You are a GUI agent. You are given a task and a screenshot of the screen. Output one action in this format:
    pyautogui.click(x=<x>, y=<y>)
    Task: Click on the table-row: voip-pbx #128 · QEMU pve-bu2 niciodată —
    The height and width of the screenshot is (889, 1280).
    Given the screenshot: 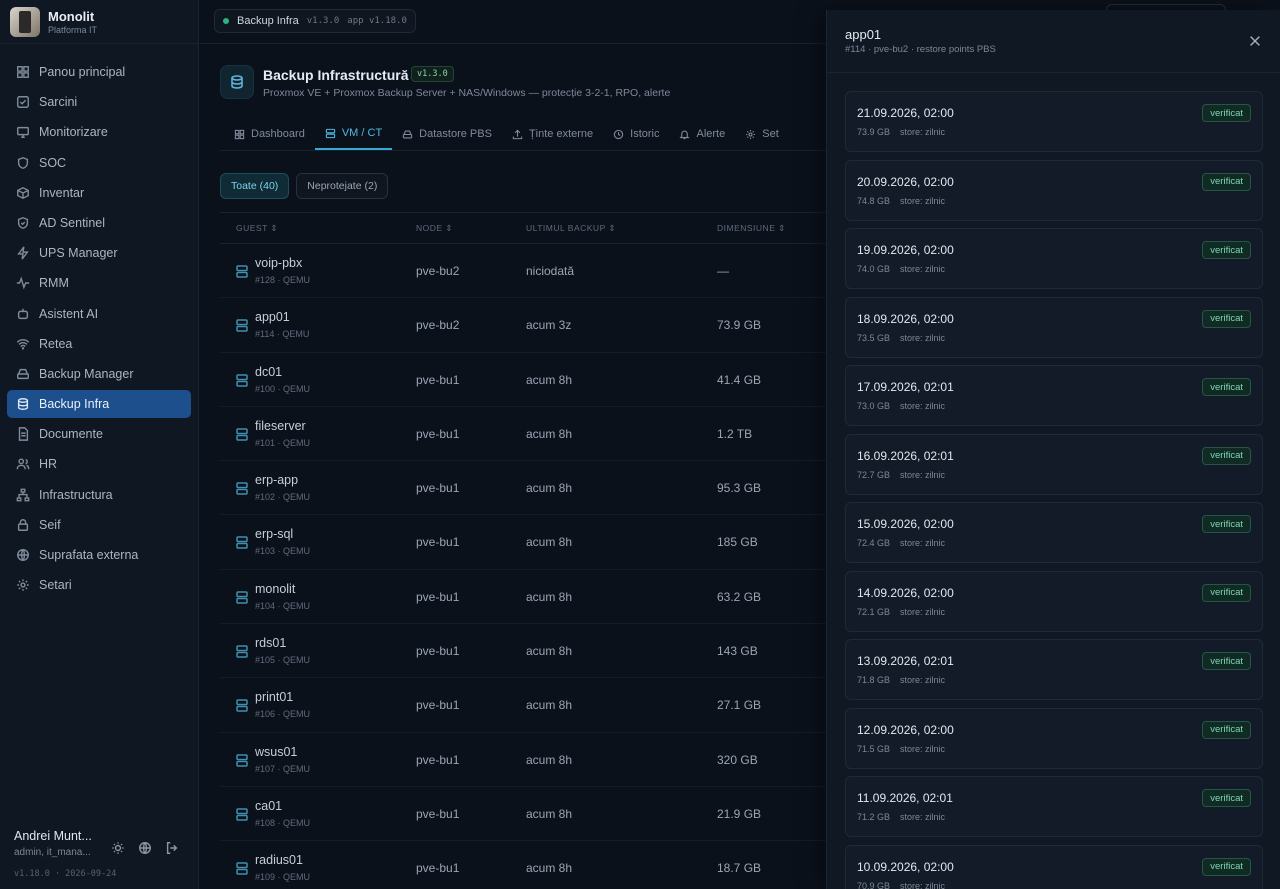 What is the action you would take?
    pyautogui.click(x=523, y=271)
    